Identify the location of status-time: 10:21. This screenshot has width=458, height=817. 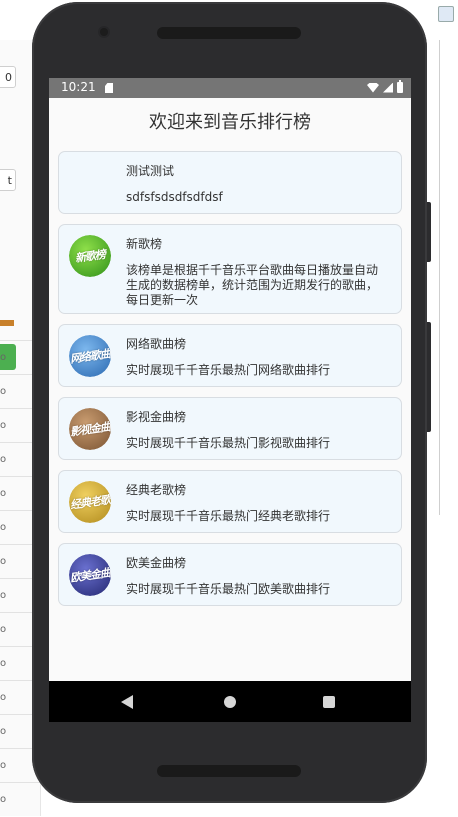
(78, 87).